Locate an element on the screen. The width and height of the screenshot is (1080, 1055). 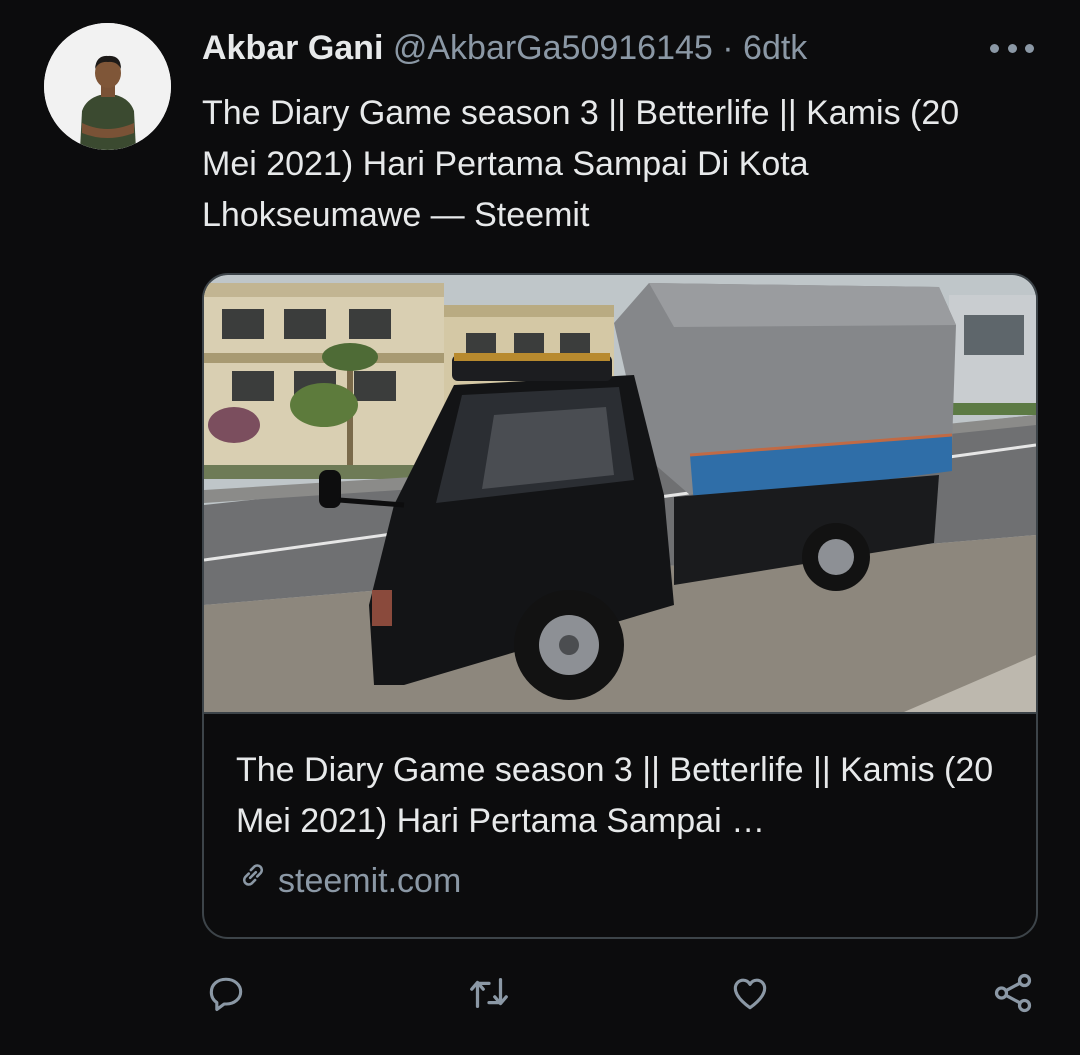
reply-icon is located at coordinates (226, 995).